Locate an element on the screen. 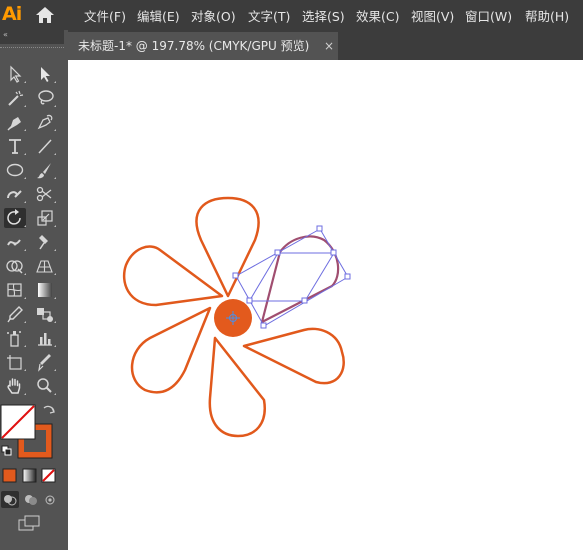 This screenshot has height=550, width=583. close-tab-icon: × is located at coordinates (329, 46).